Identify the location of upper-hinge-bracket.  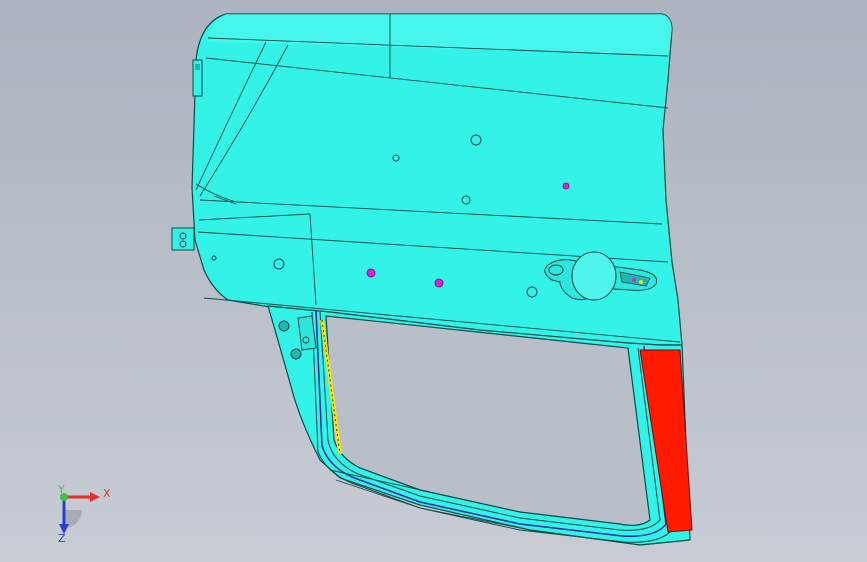
(197, 78).